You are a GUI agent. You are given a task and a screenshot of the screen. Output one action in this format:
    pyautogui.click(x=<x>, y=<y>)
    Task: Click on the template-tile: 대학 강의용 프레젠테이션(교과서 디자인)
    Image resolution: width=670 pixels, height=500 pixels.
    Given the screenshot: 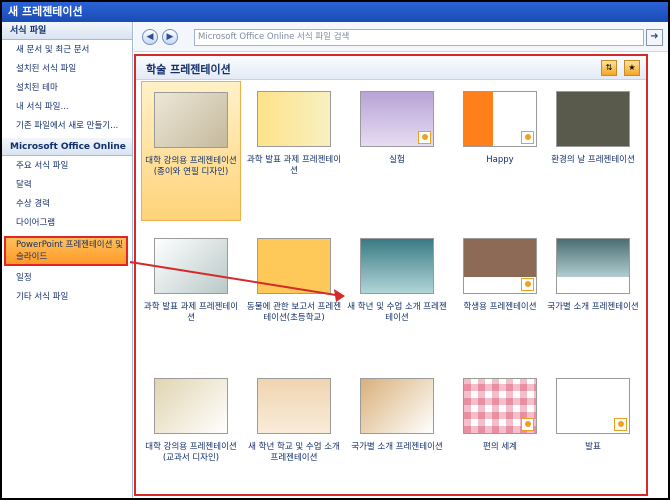 What is the action you would take?
    pyautogui.click(x=191, y=431)
    